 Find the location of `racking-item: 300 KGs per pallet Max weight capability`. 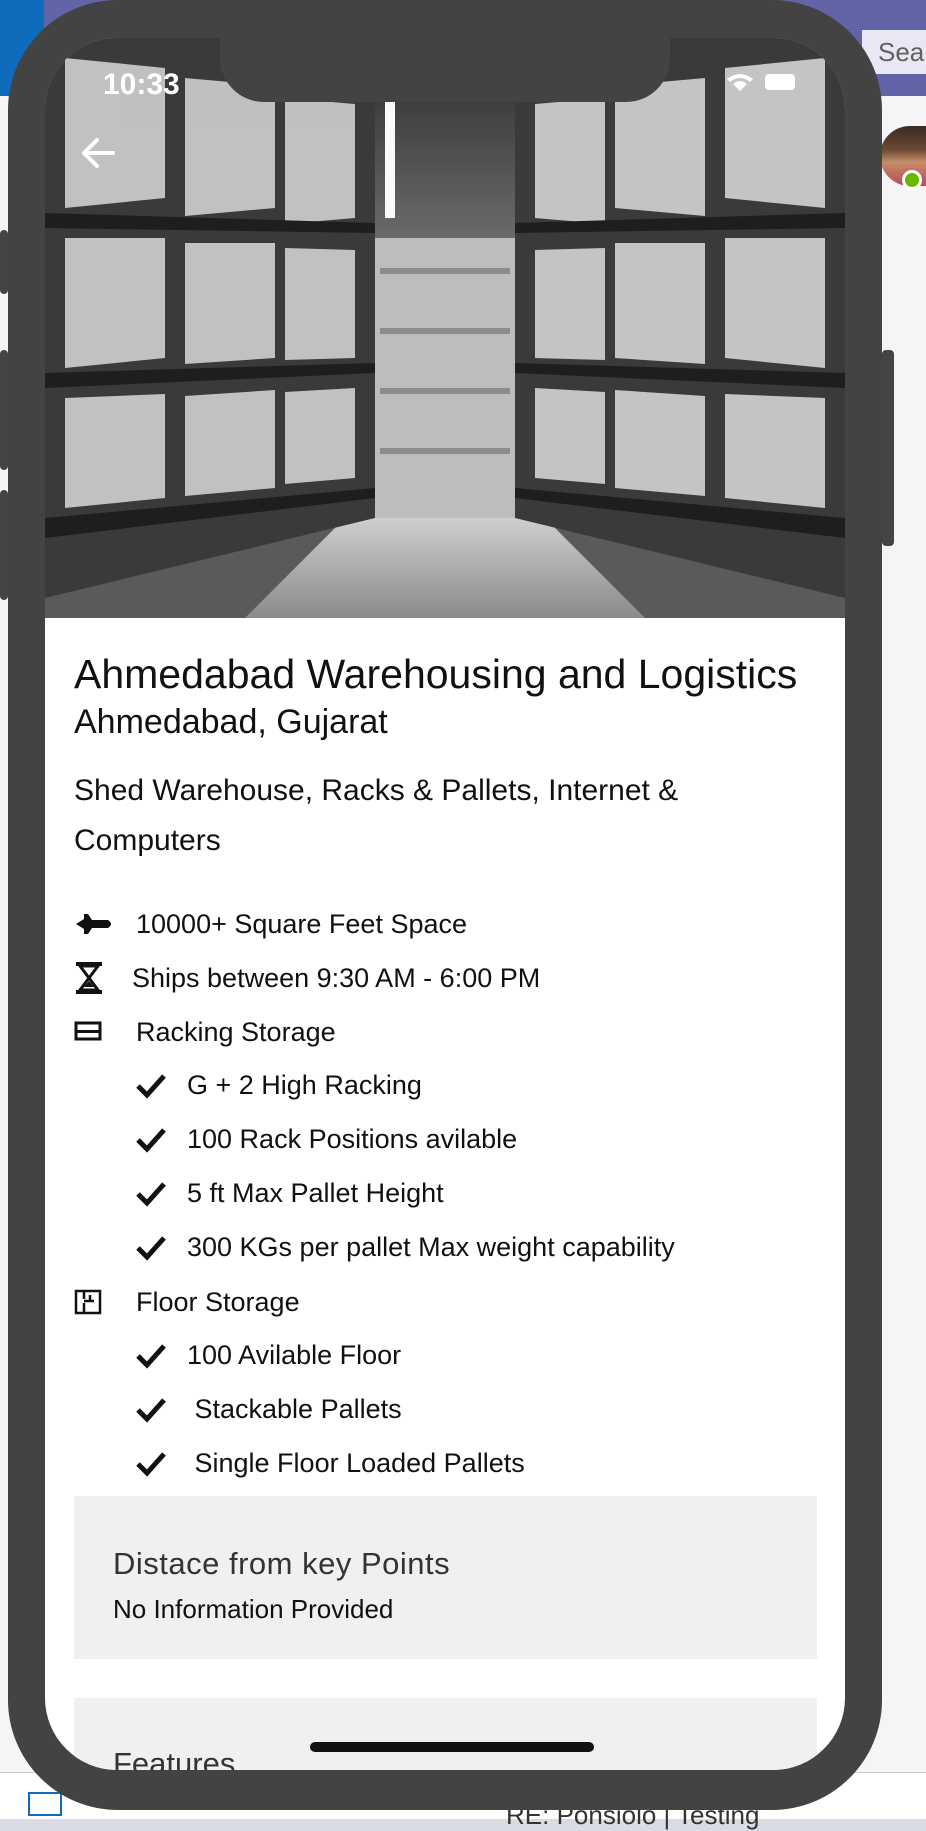

racking-item: 300 KGs per pallet Max weight capability is located at coordinates (405, 1247).